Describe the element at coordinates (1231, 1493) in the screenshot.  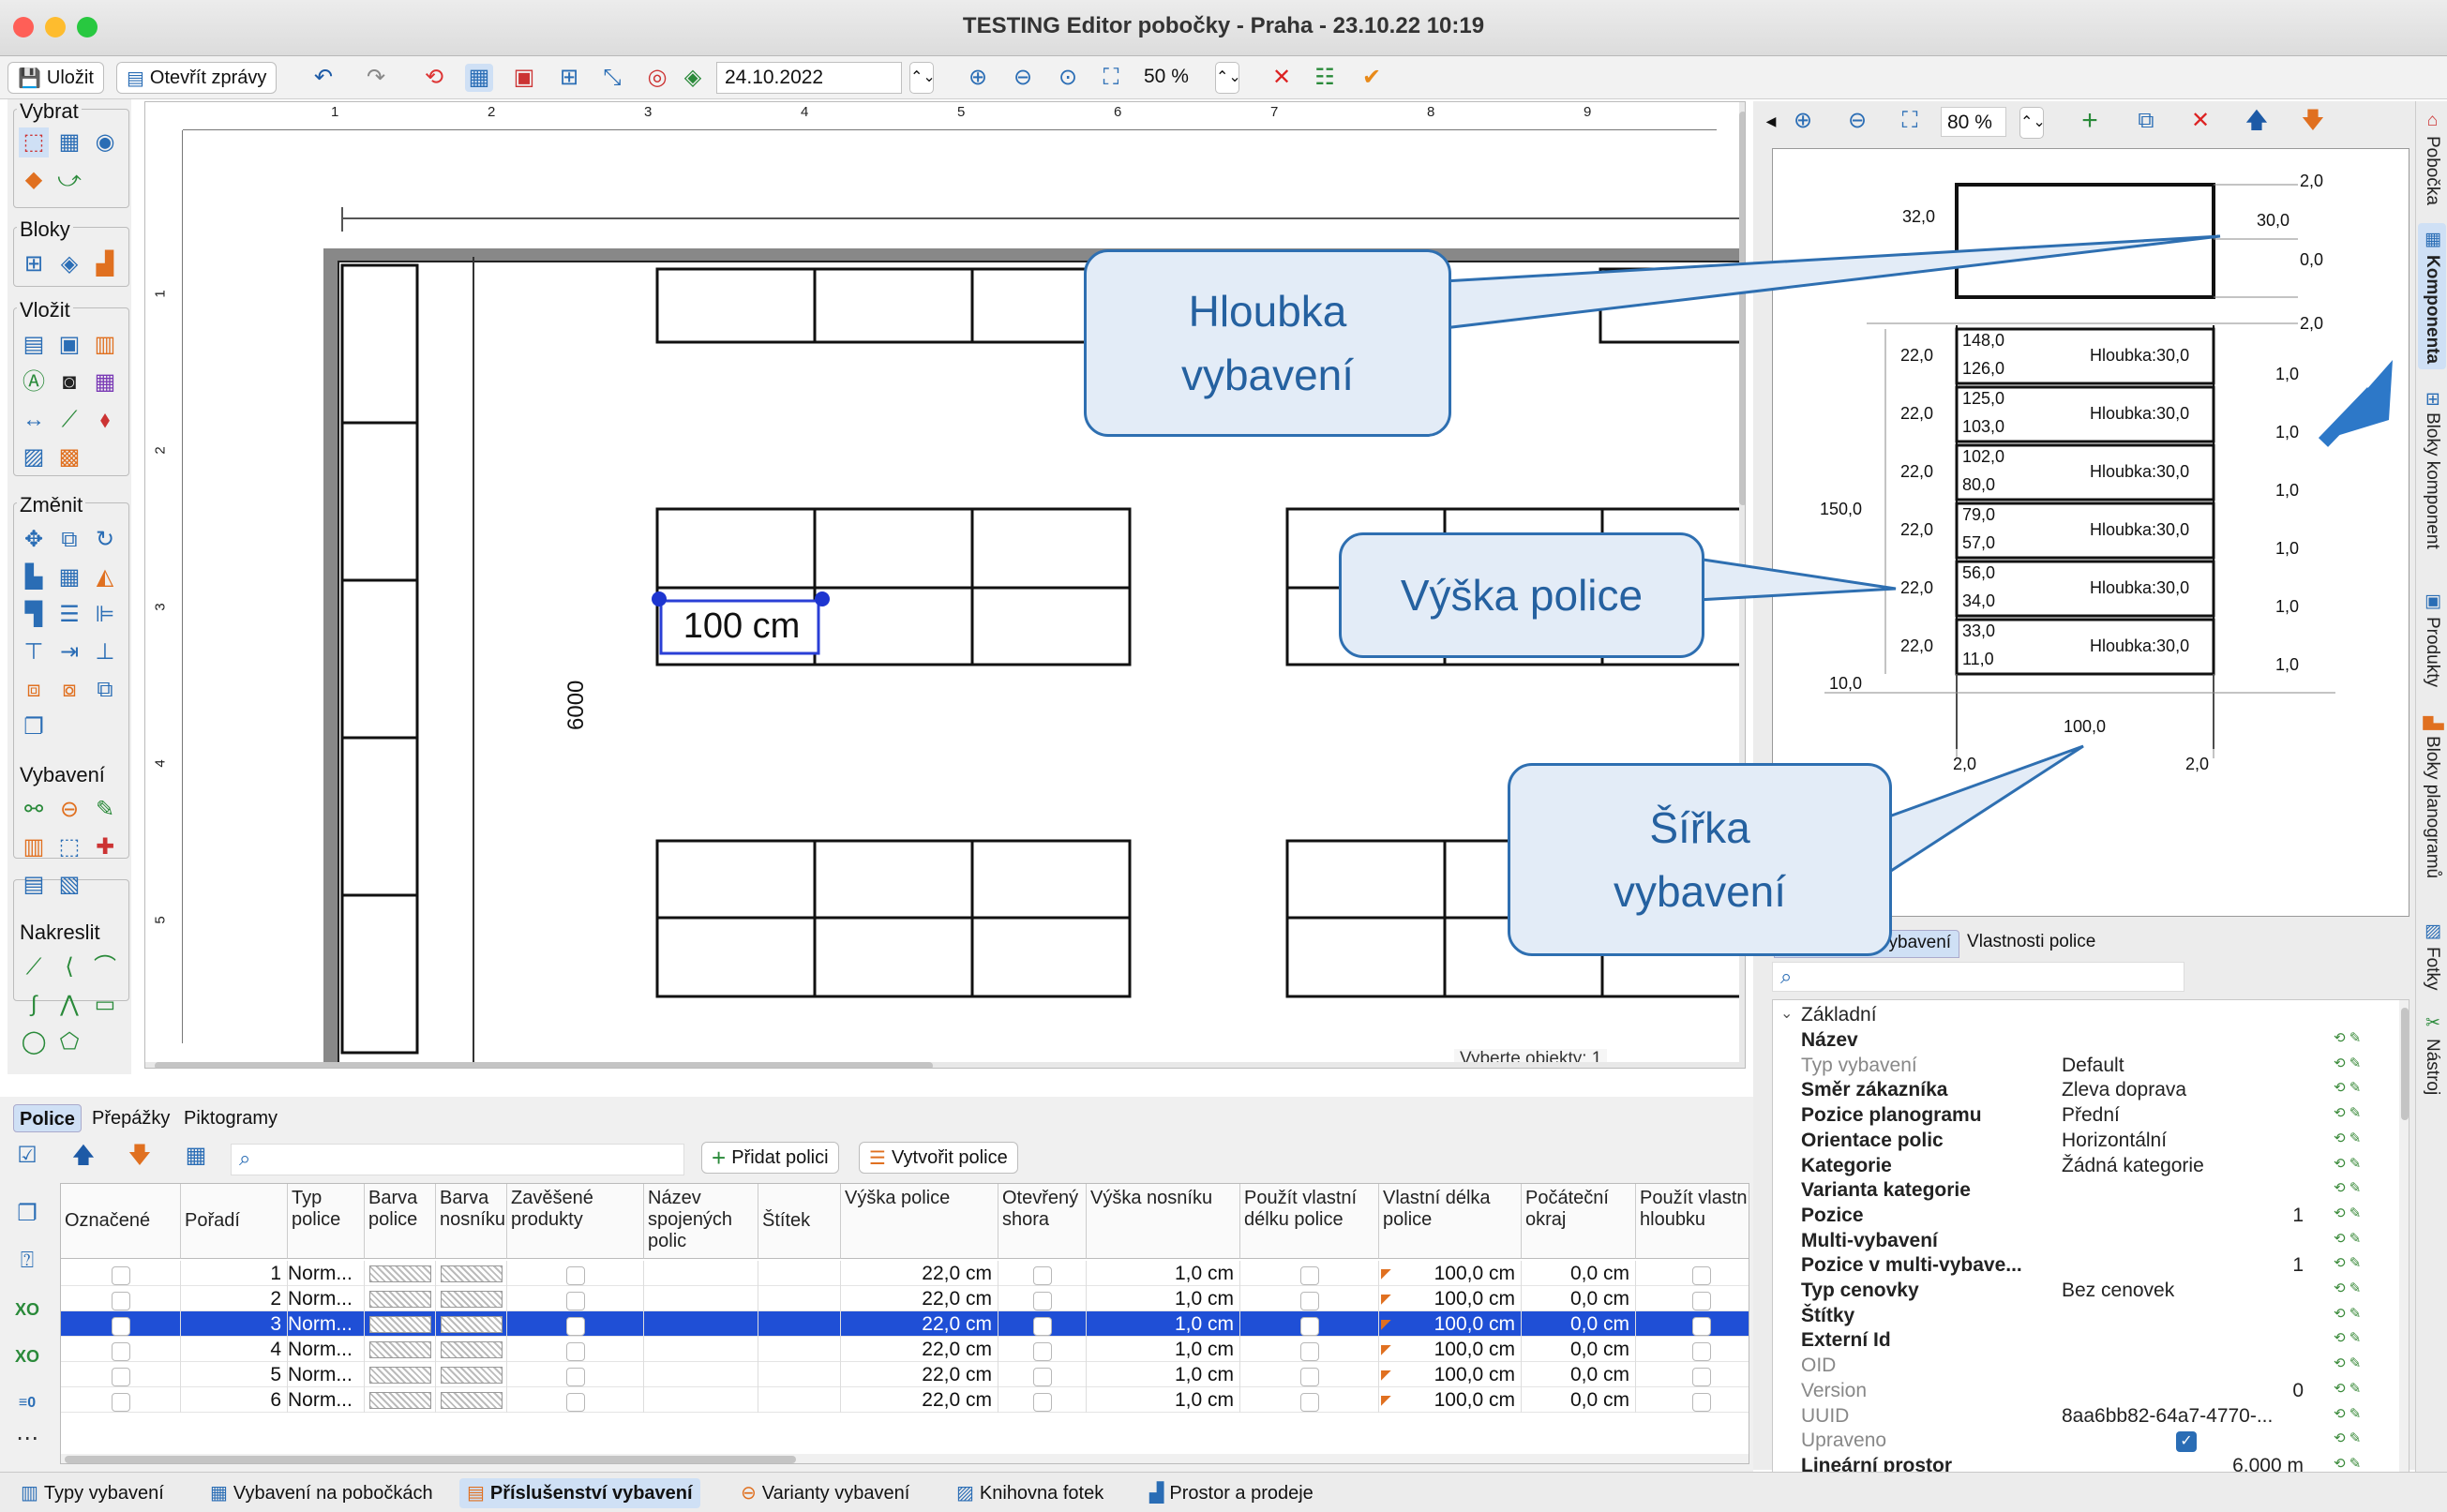
I see `tab-space-sales: ▟ Prostor a prodeje` at that location.